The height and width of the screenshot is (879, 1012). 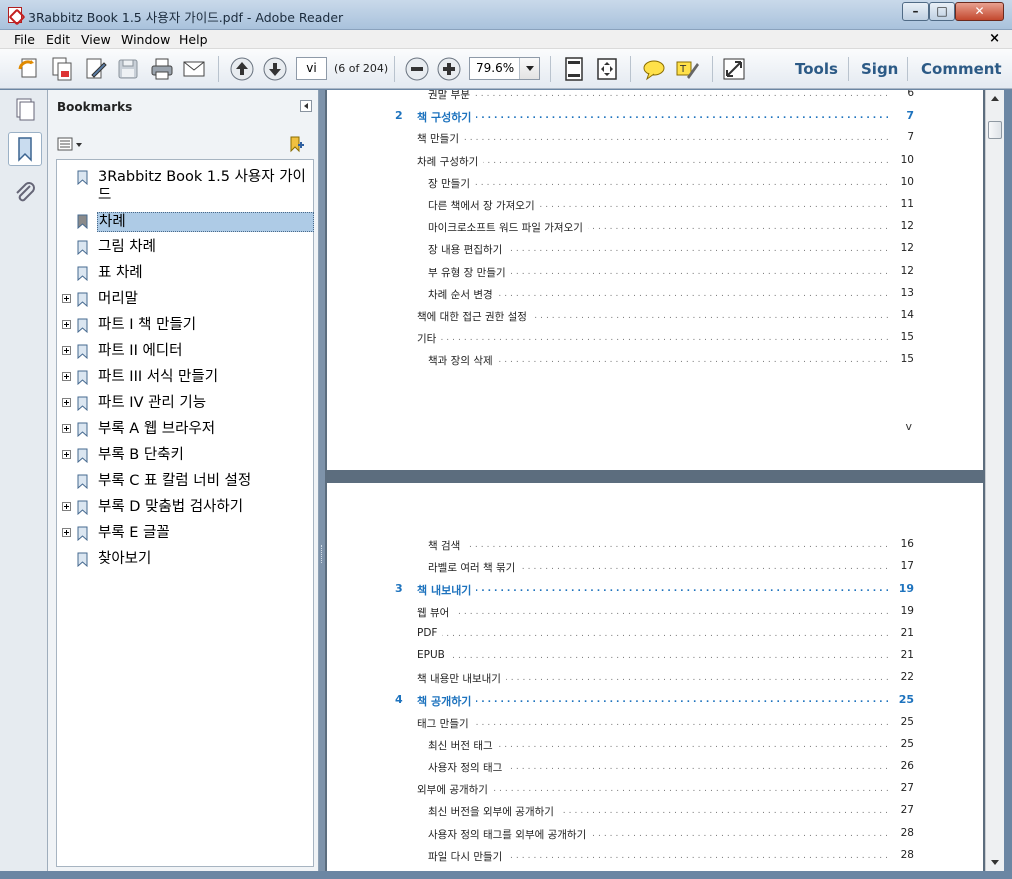 I want to click on toc-page-number: 27, so click(x=907, y=788).